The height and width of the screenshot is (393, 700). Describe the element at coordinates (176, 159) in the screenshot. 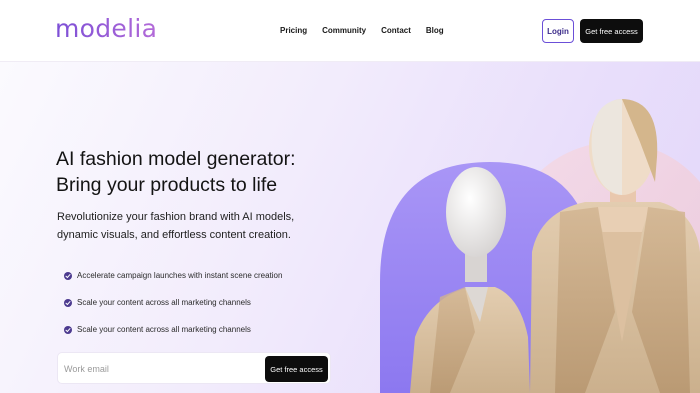

I see `hero-title-line-1: AI fashion model generator:` at that location.